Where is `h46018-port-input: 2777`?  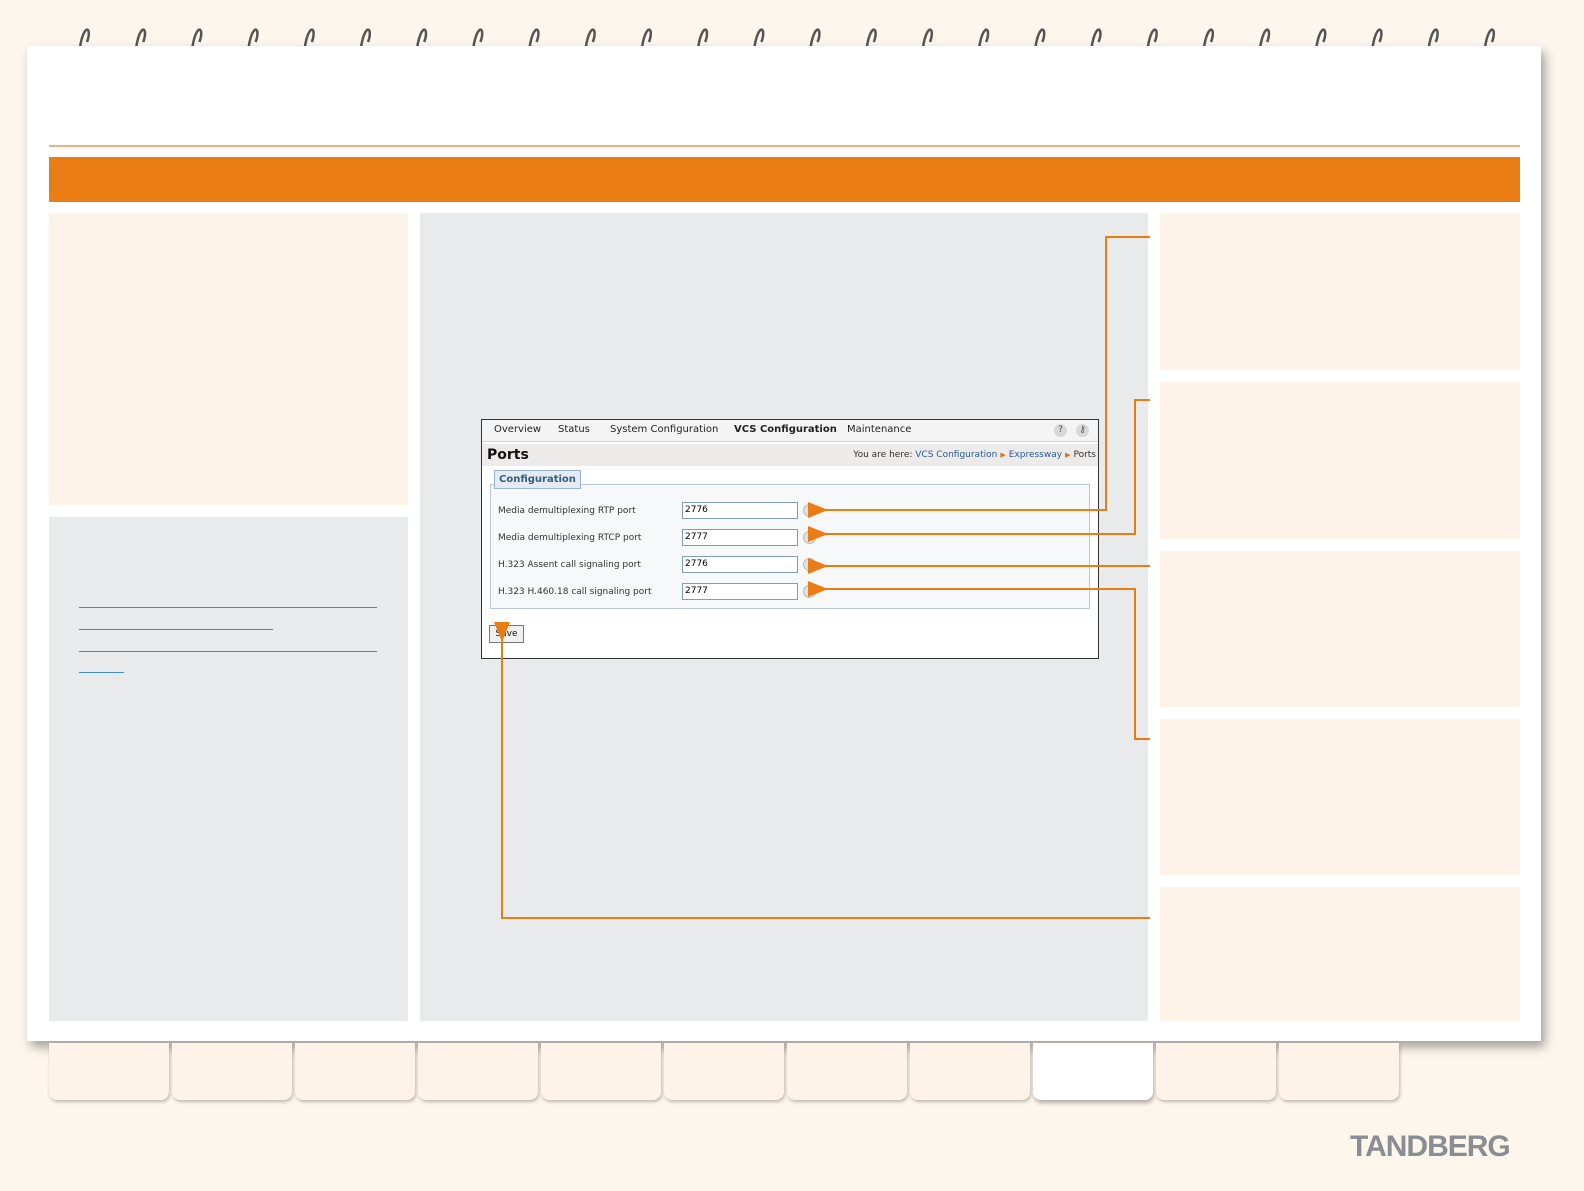
h46018-port-input: 2777 is located at coordinates (740, 591).